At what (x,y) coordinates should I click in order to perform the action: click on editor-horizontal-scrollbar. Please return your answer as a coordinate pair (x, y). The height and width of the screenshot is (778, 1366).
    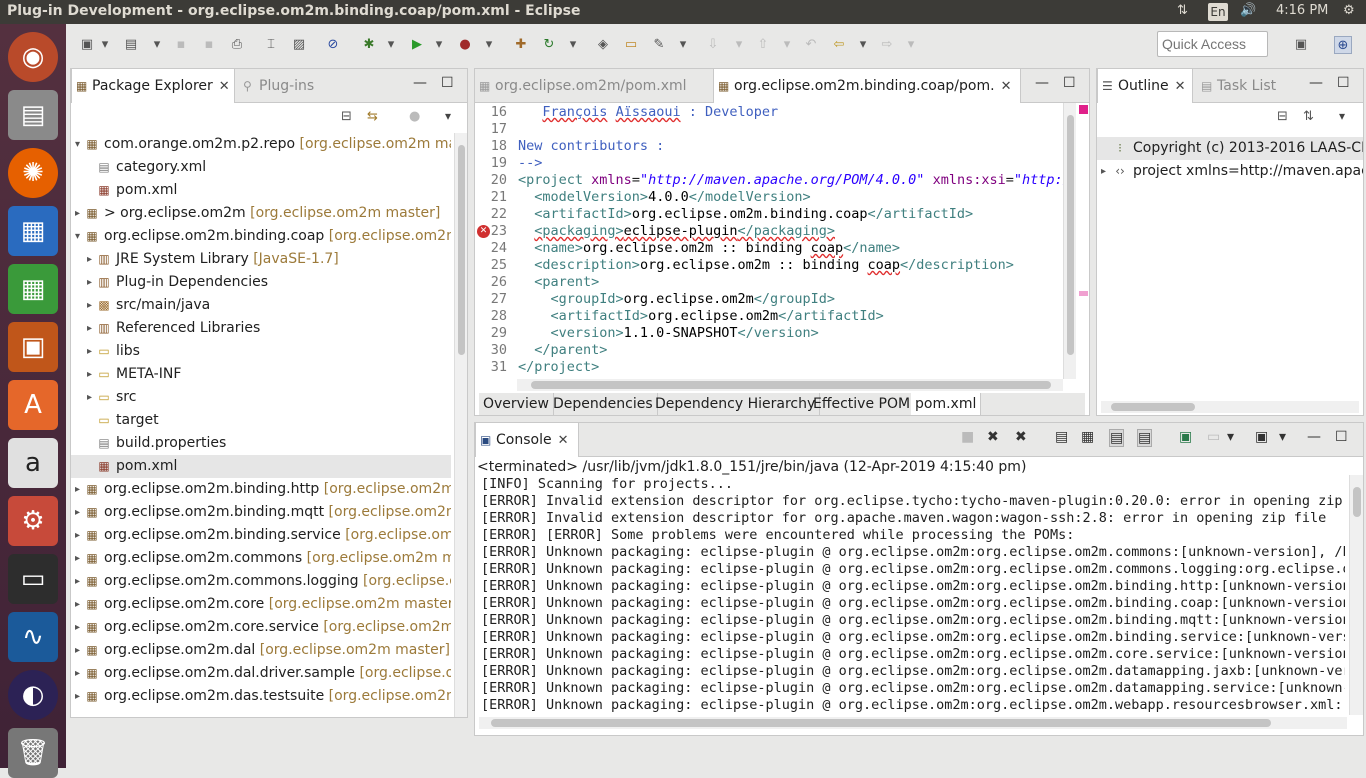
    Looking at the image, I should click on (790, 385).